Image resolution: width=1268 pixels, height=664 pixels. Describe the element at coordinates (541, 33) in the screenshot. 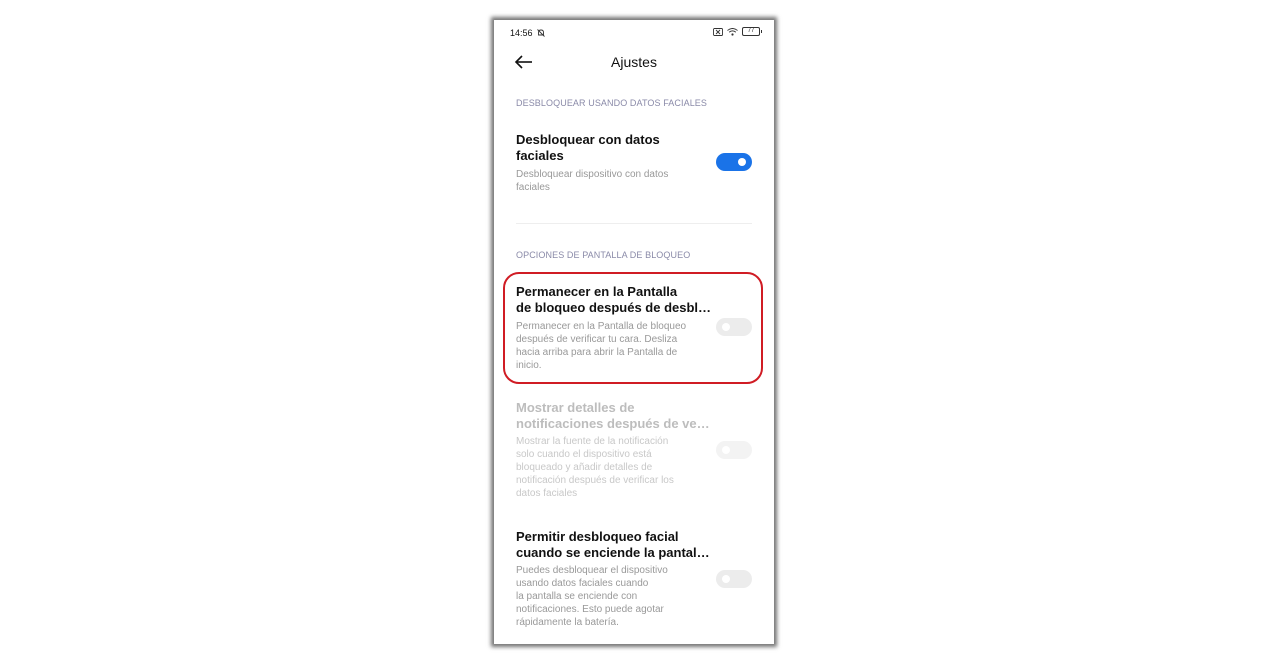

I see `bell-off-icon` at that location.